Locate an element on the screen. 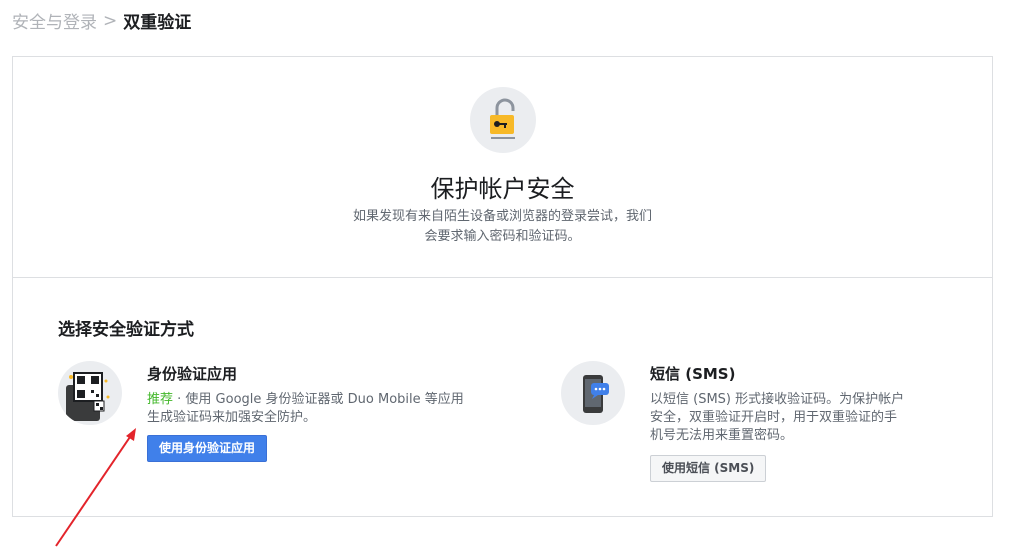 The height and width of the screenshot is (551, 1024). phone-sms-icon is located at coordinates (593, 393).